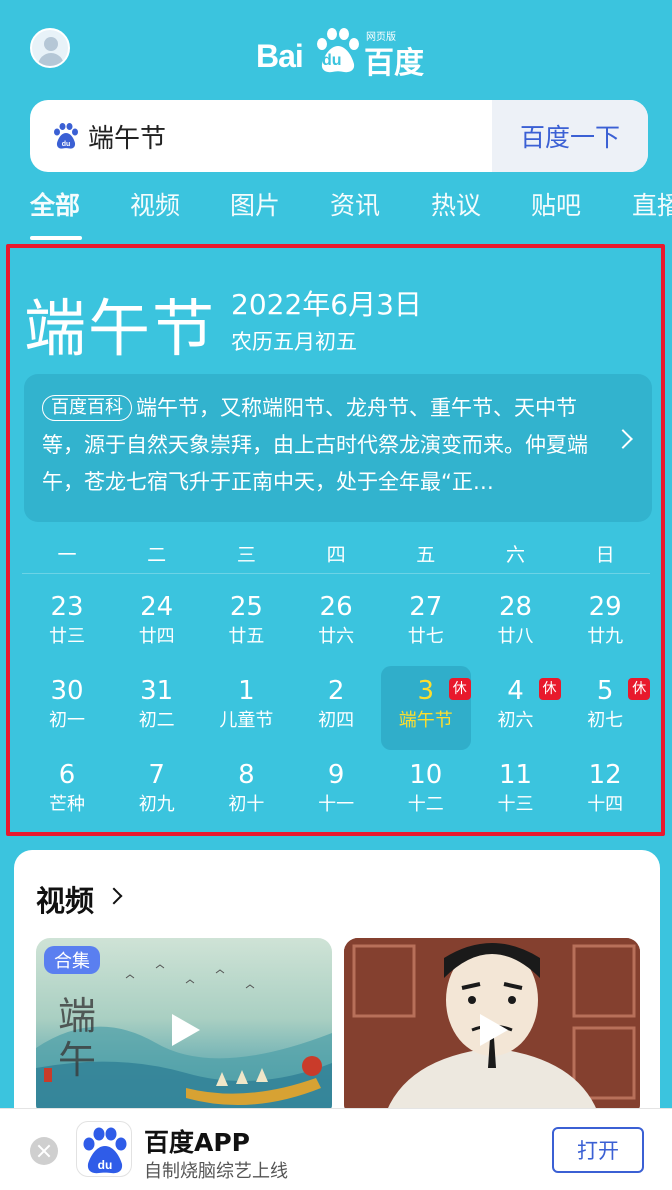  Describe the element at coordinates (426, 624) in the screenshot. I see `calendar-day: 27 廿七` at that location.